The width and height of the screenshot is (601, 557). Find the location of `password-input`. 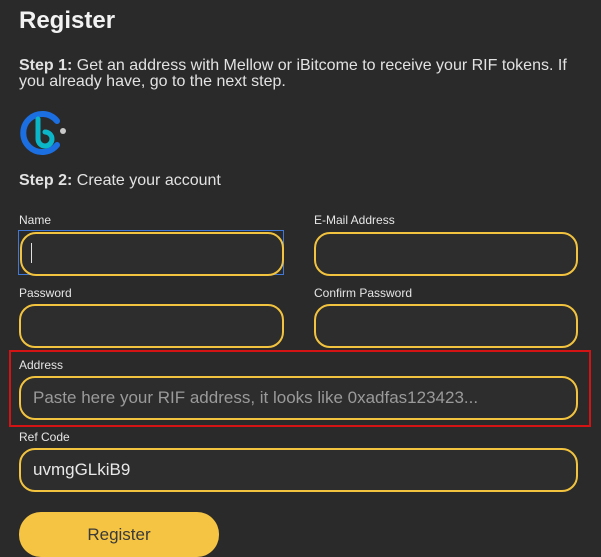

password-input is located at coordinates (151, 326).